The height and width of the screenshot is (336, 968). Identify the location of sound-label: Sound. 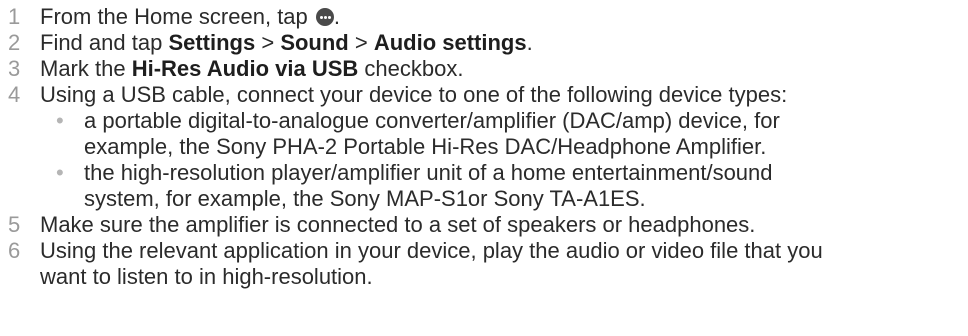
(314, 42).